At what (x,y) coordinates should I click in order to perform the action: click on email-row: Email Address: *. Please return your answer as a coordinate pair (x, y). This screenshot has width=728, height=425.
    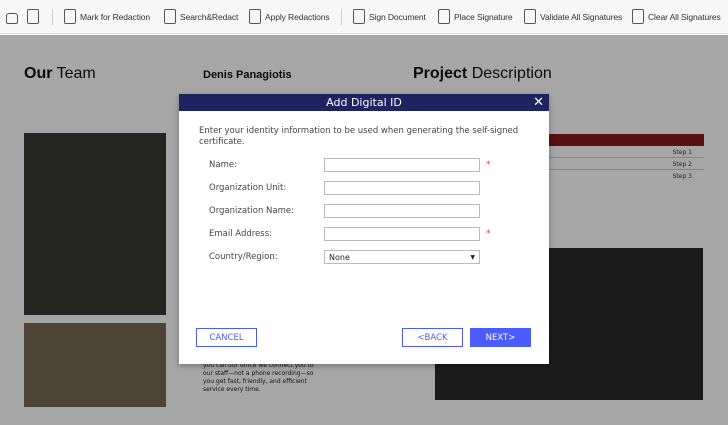
    Looking at the image, I should click on (350, 234).